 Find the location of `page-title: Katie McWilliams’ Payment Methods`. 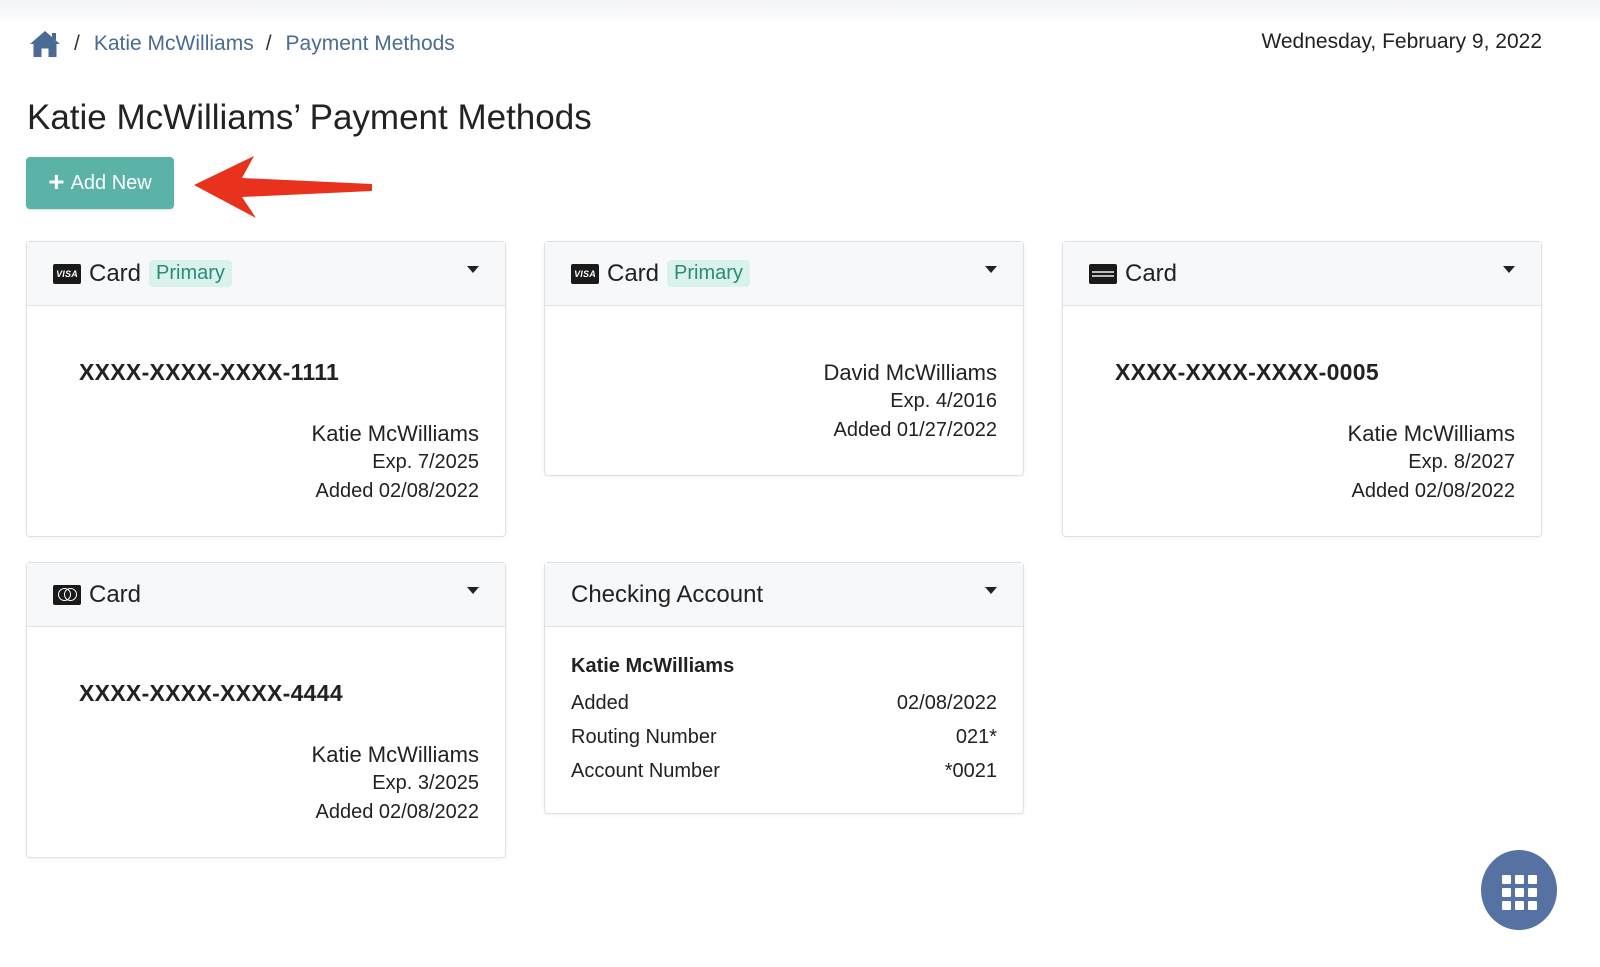

page-title: Katie McWilliams’ Payment Methods is located at coordinates (309, 117).